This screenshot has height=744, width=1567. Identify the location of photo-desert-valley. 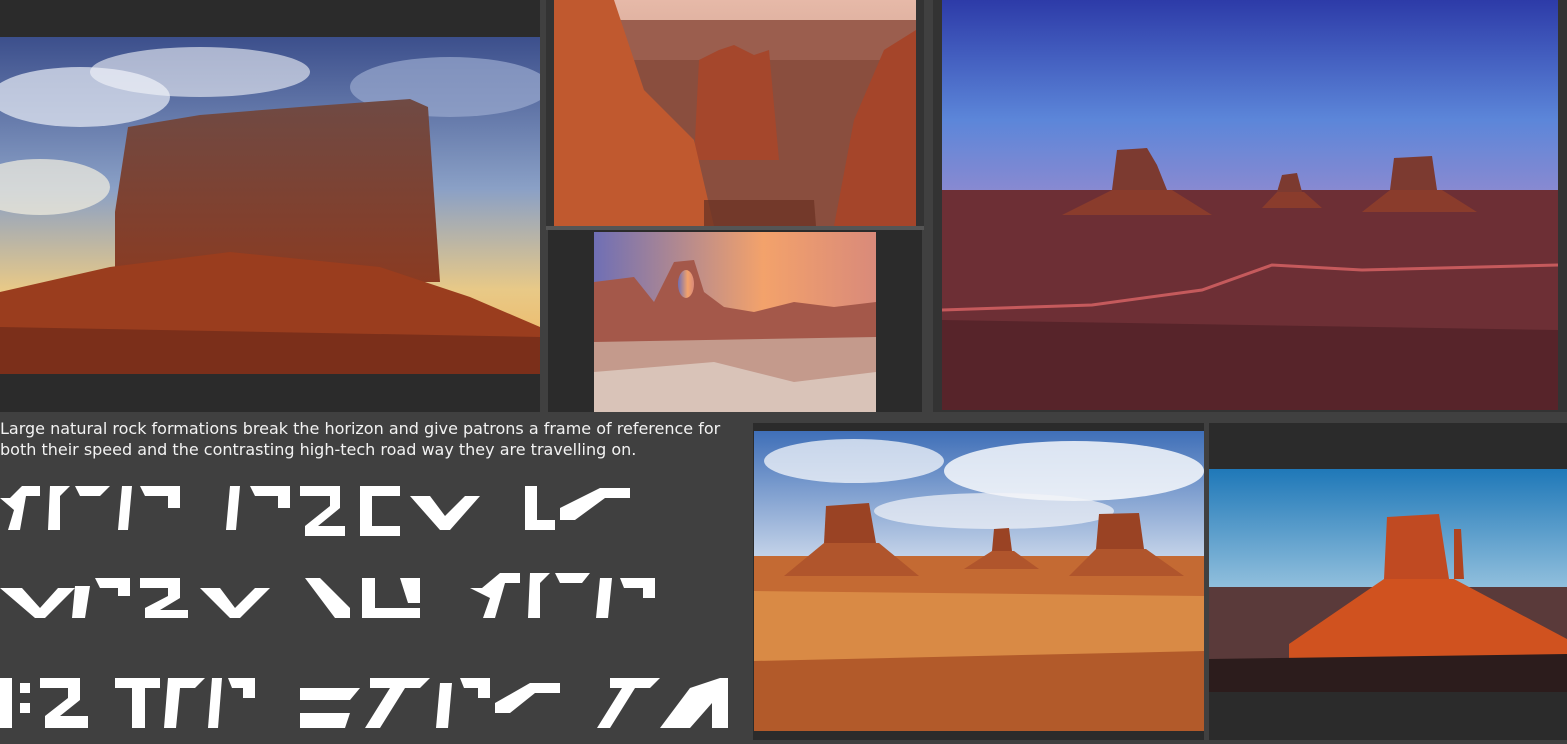
(979, 581).